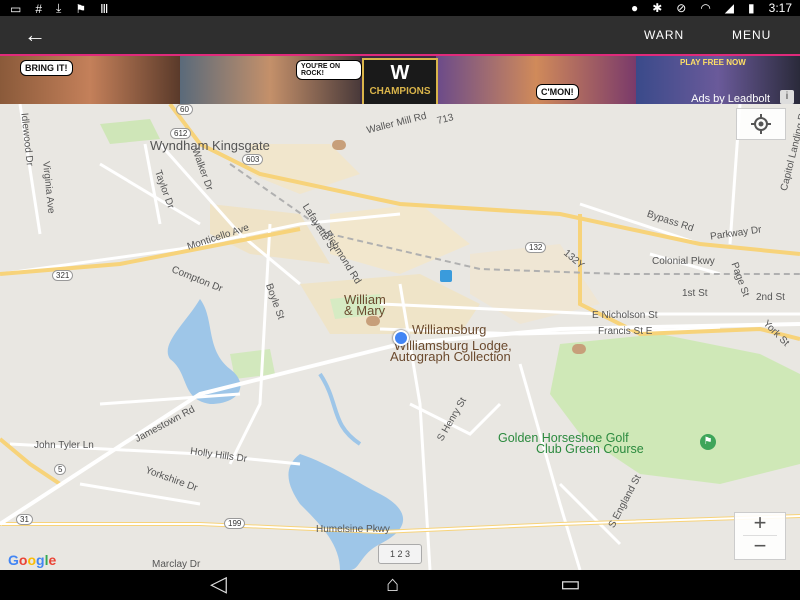  I want to click on place-label: Wyndham Kingsgate, so click(210, 145).